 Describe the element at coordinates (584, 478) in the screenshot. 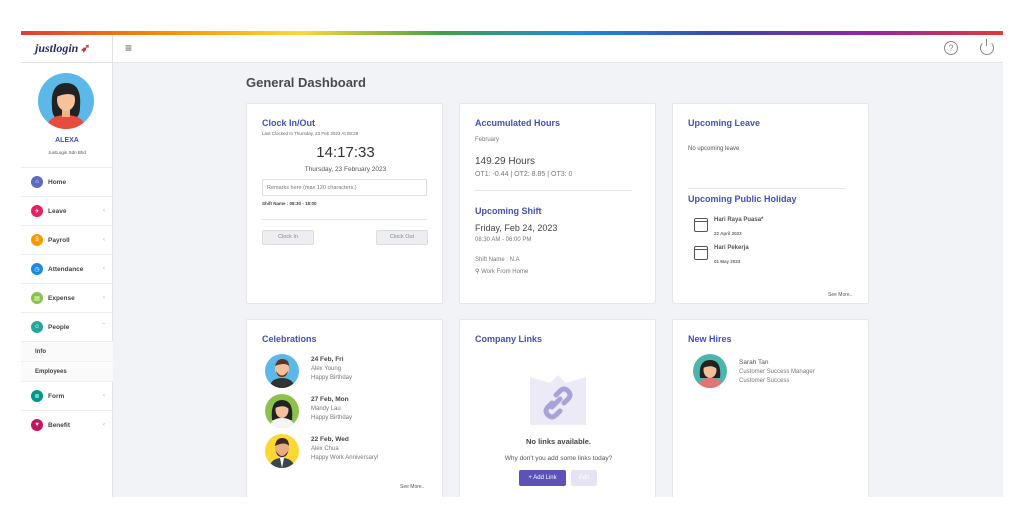

I see `edit-links-button: Edit` at that location.